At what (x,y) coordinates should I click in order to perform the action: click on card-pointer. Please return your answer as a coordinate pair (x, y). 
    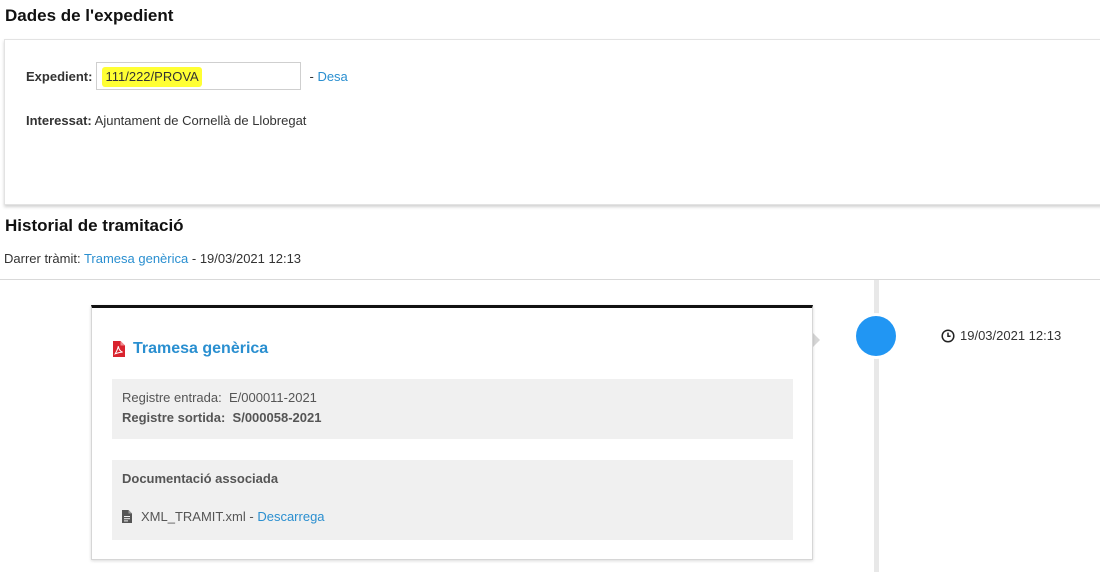
    Looking at the image, I should click on (816, 340).